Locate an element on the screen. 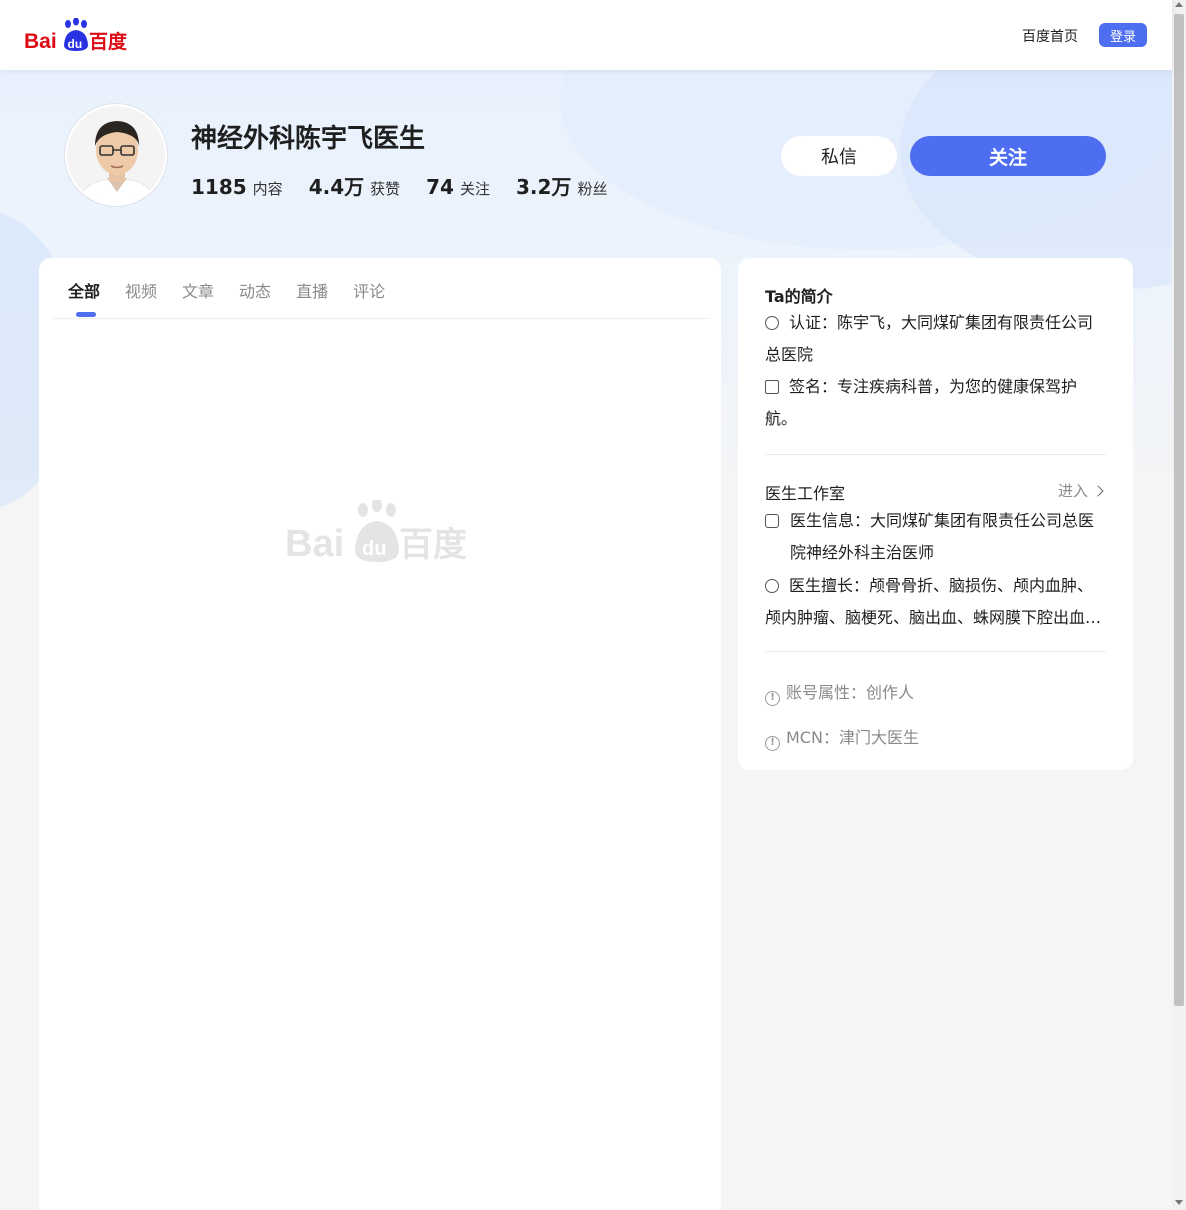 This screenshot has width=1186, height=1210. tab-comment: 评论 is located at coordinates (369, 290).